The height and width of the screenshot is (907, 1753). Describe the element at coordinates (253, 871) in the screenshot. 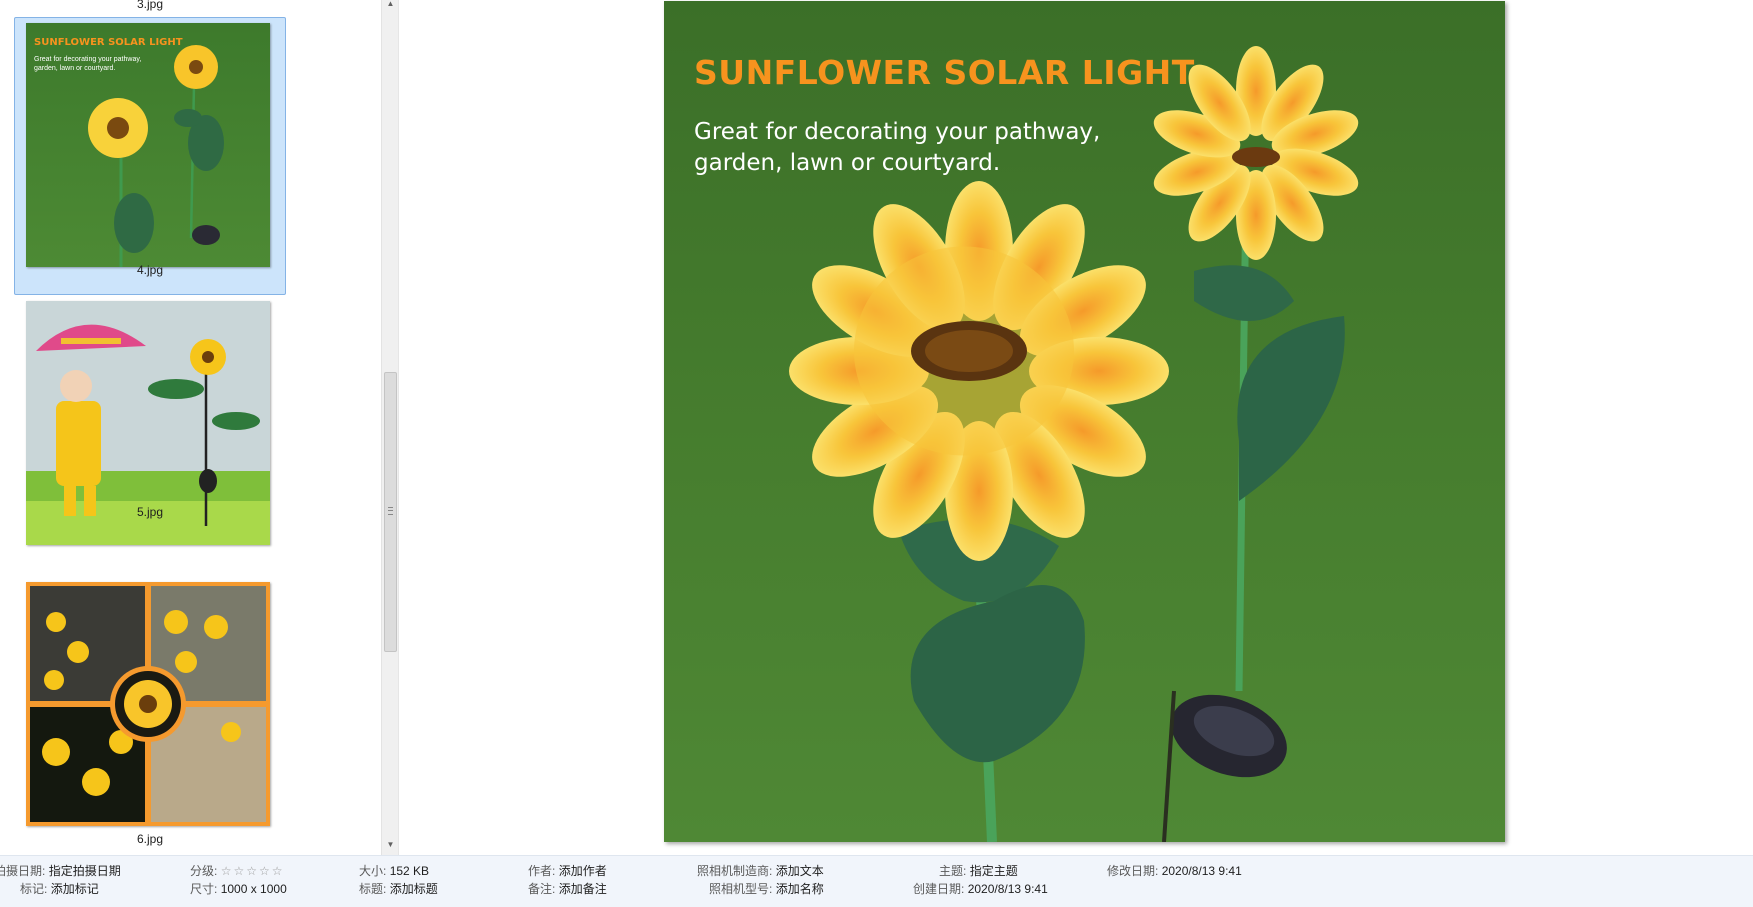

I see `rating-stars-icon: ☆☆☆☆☆` at that location.